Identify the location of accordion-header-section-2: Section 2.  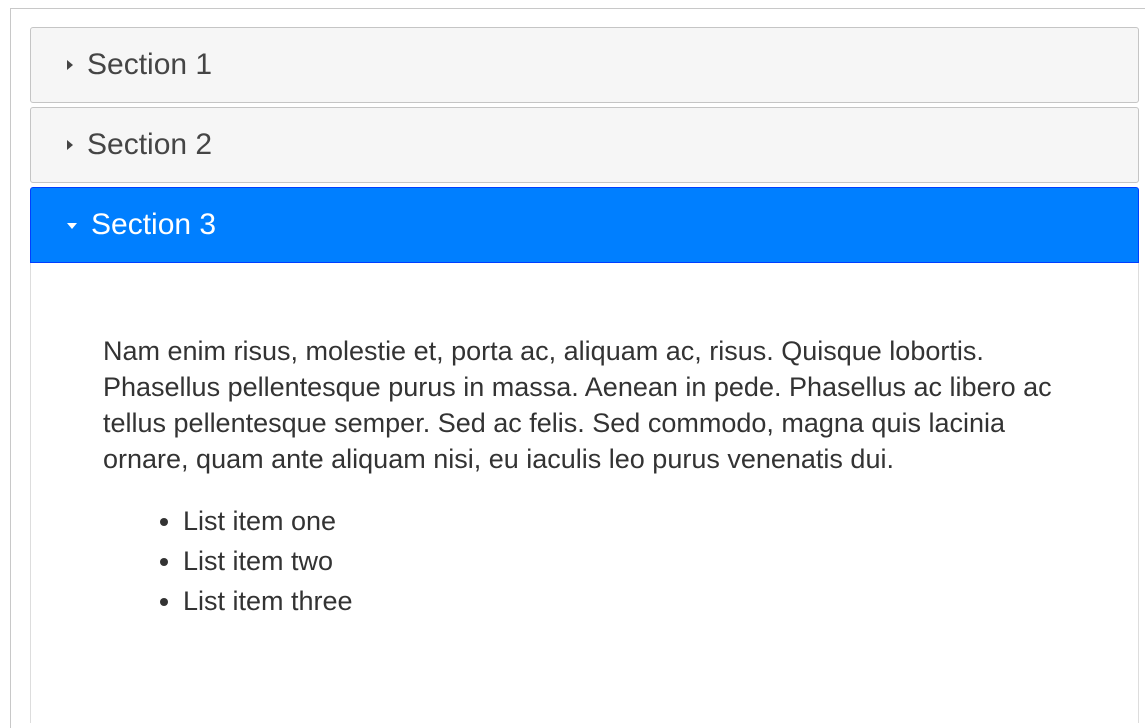
(584, 145).